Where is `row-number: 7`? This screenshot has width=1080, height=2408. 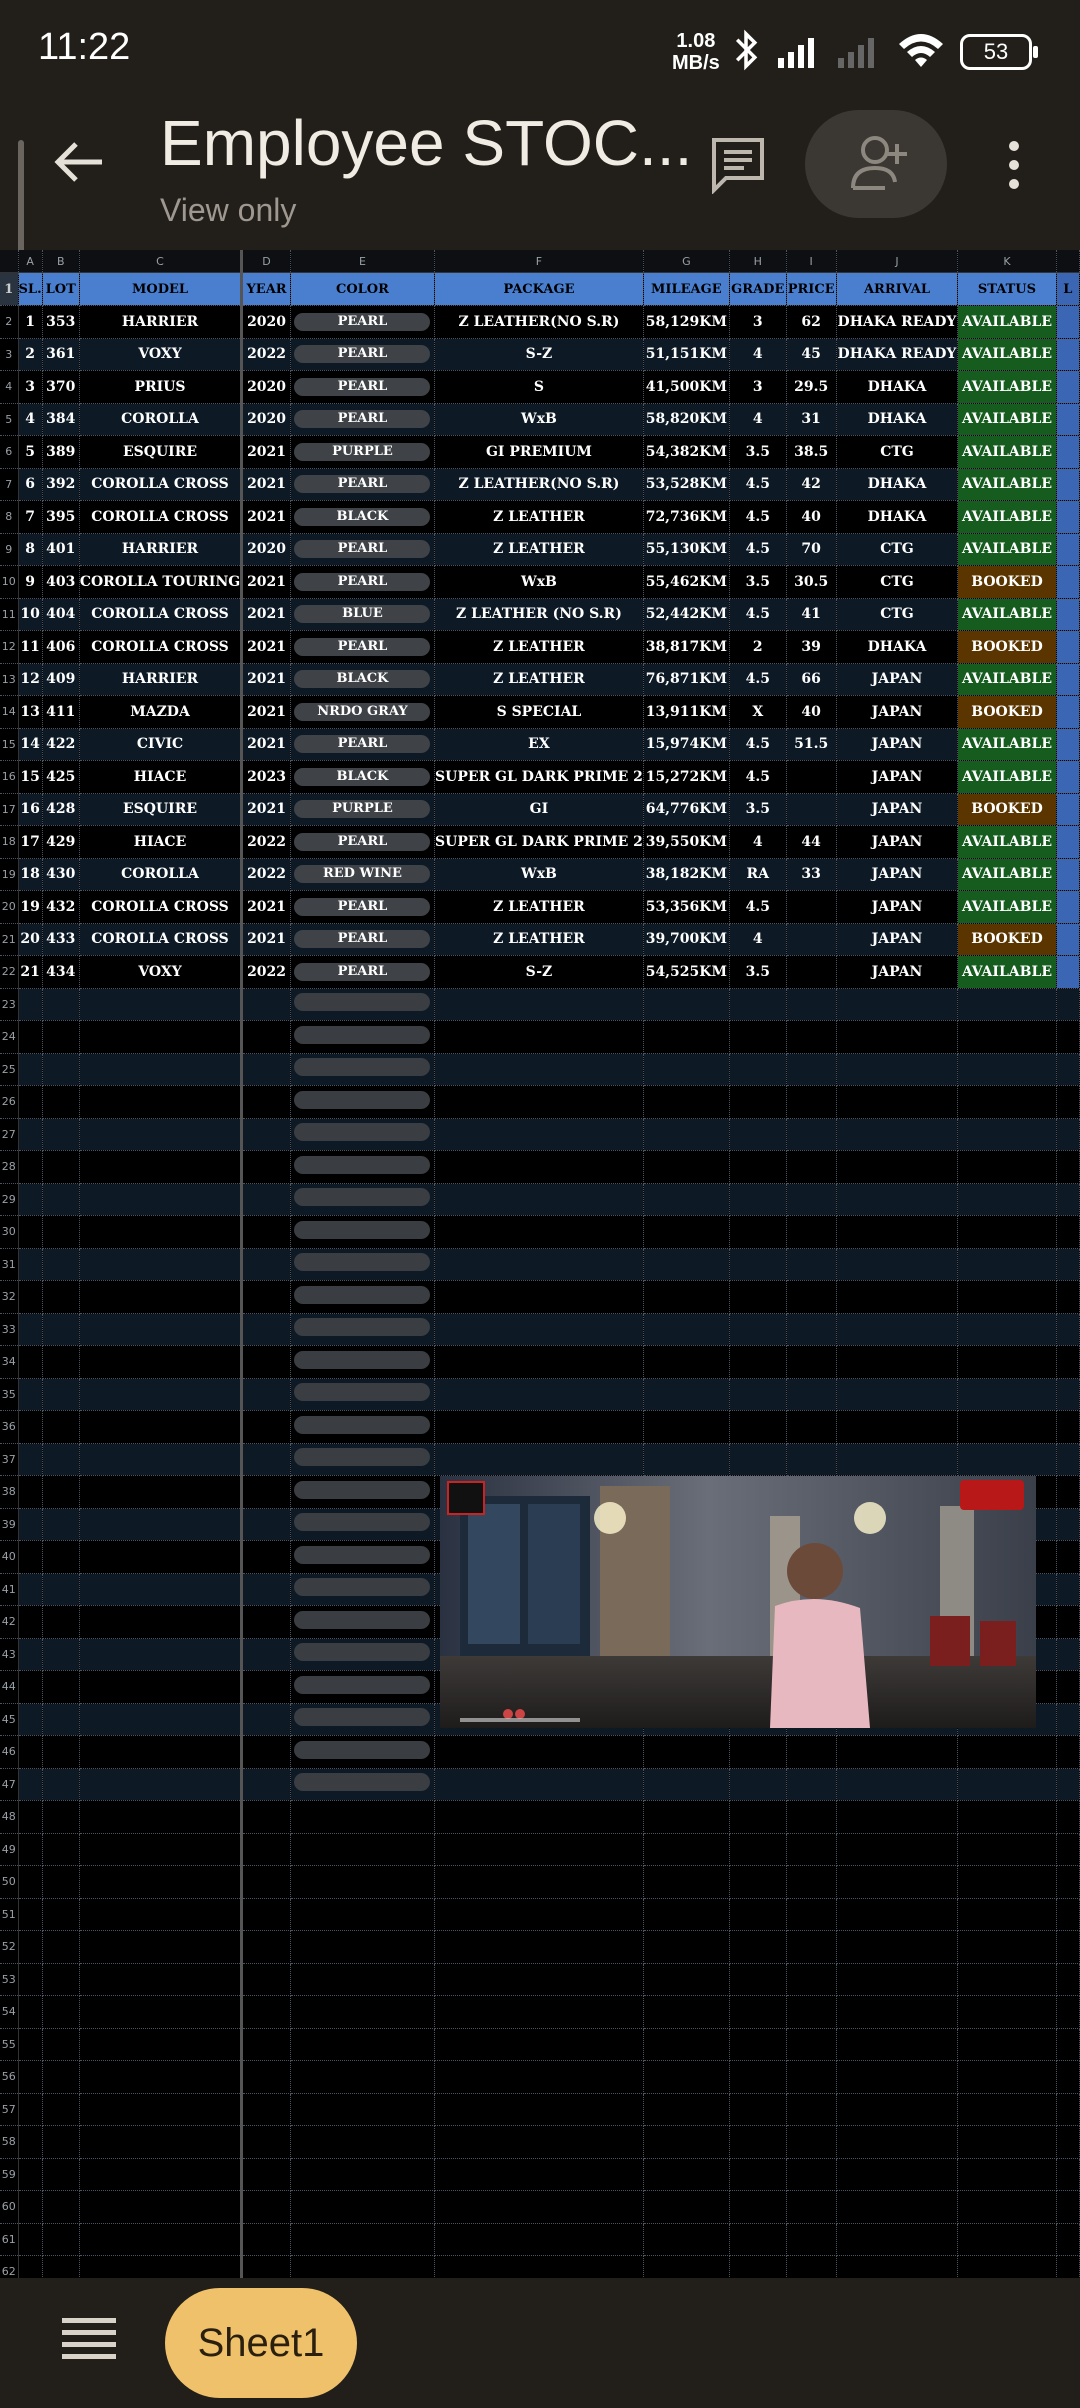 row-number: 7 is located at coordinates (9, 484).